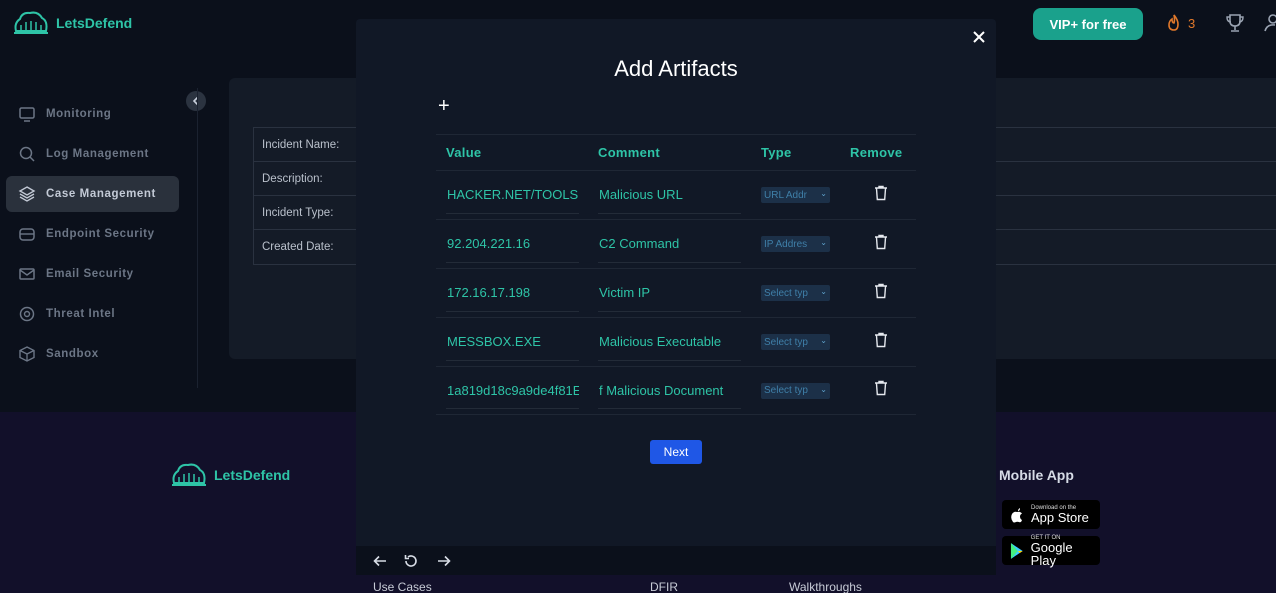 This screenshot has width=1276, height=593. Describe the element at coordinates (512, 342) in the screenshot. I see `artifact-value-input: MESSBOX.EXE` at that location.